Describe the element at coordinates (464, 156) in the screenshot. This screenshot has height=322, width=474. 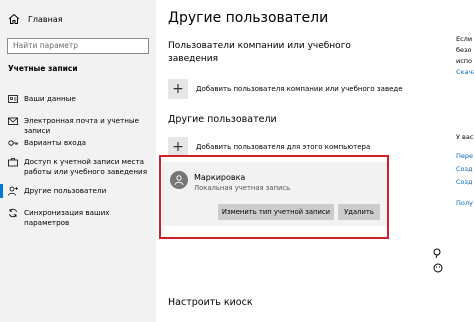
I see `right-link: Пере` at that location.